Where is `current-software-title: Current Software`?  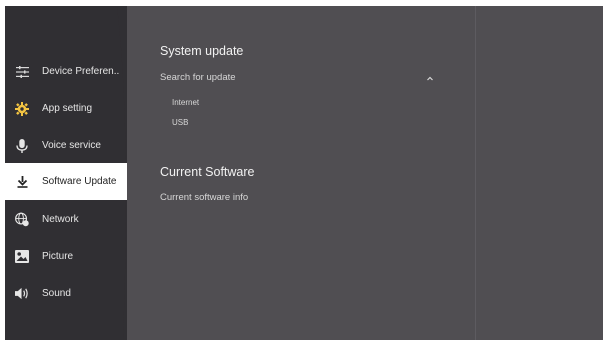
current-software-title: Current Software is located at coordinates (207, 172).